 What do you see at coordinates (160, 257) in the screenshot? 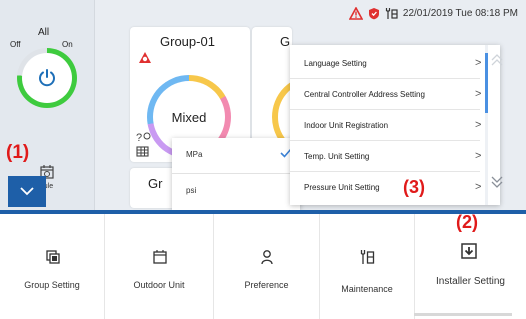
I see `outdoor-unit-icon` at bounding box center [160, 257].